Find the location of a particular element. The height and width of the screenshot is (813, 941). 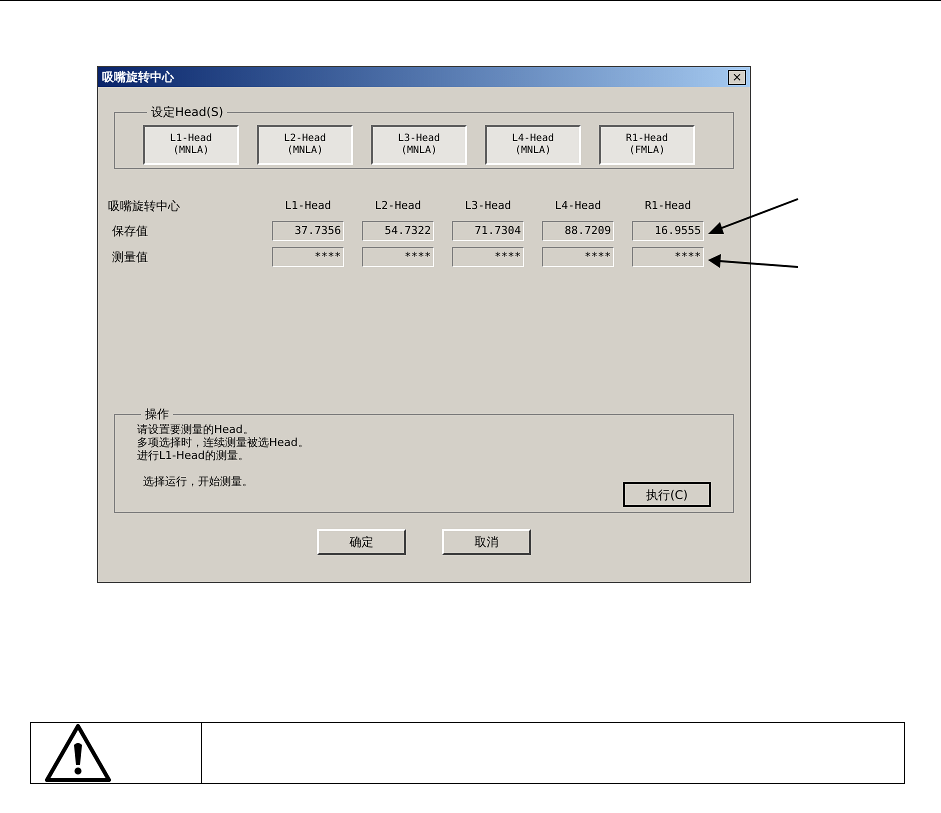

value-field: 16.9555 is located at coordinates (668, 231).